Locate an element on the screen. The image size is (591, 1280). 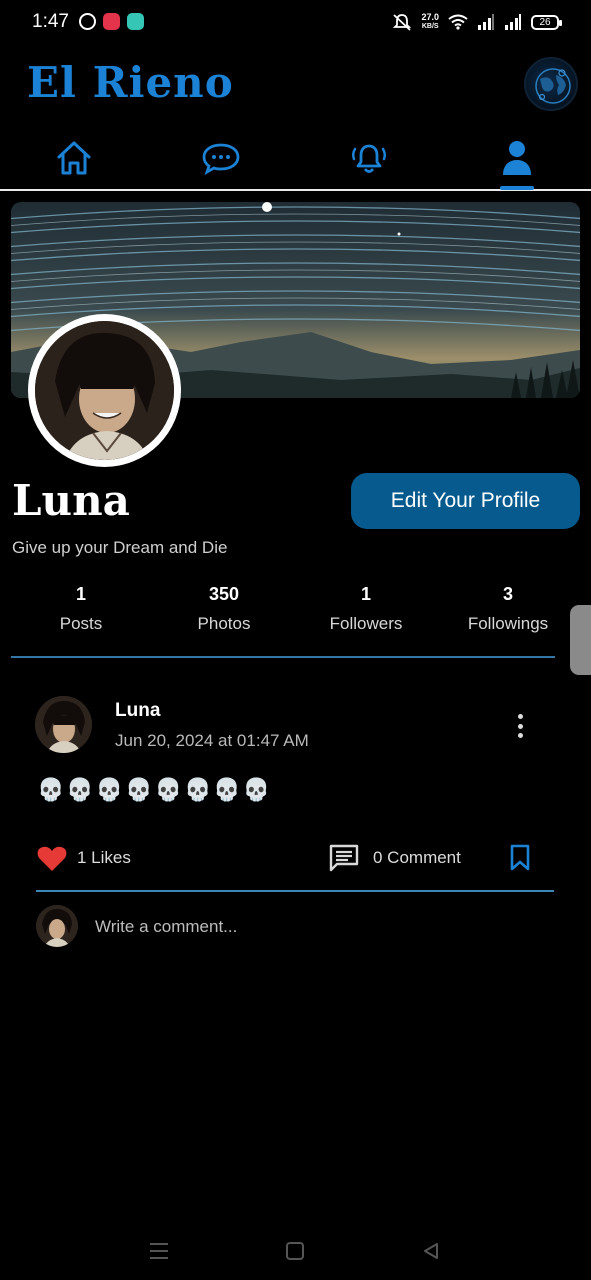
chat-icon is located at coordinates (221, 159).